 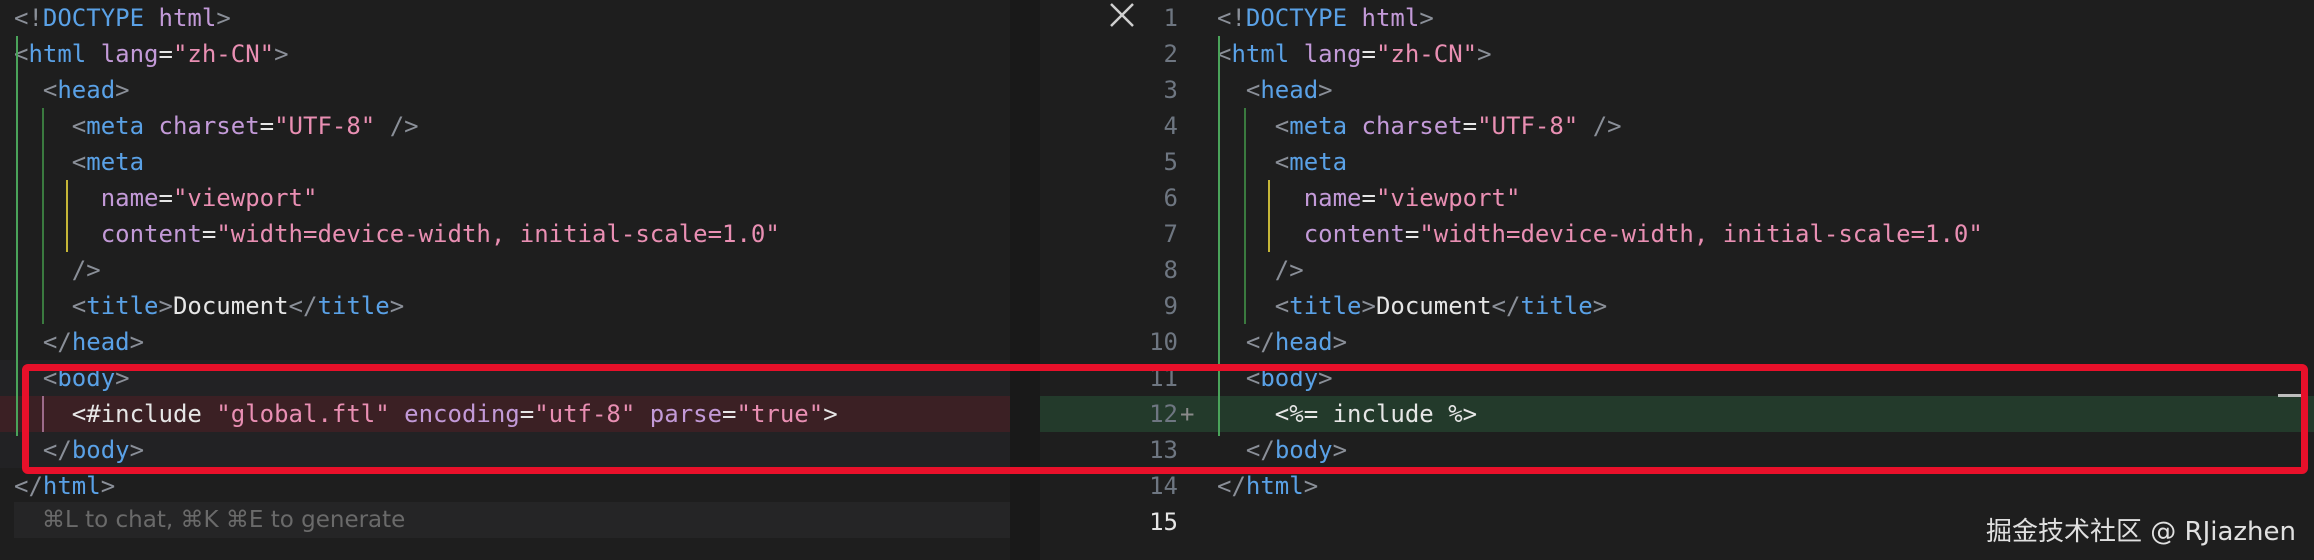 I want to click on code-text: <meta, so click(x=79, y=162).